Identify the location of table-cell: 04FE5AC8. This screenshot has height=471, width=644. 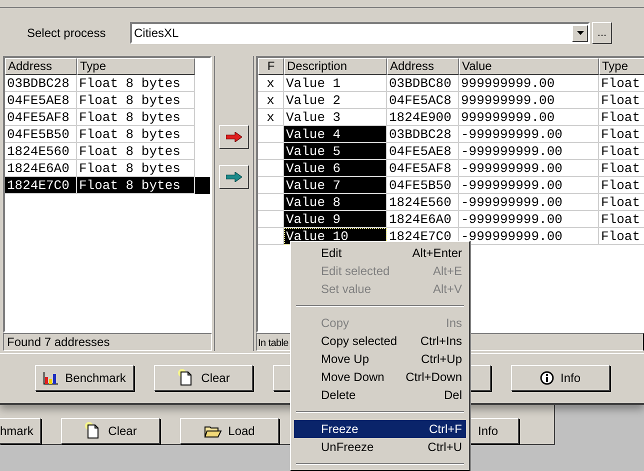
(423, 100).